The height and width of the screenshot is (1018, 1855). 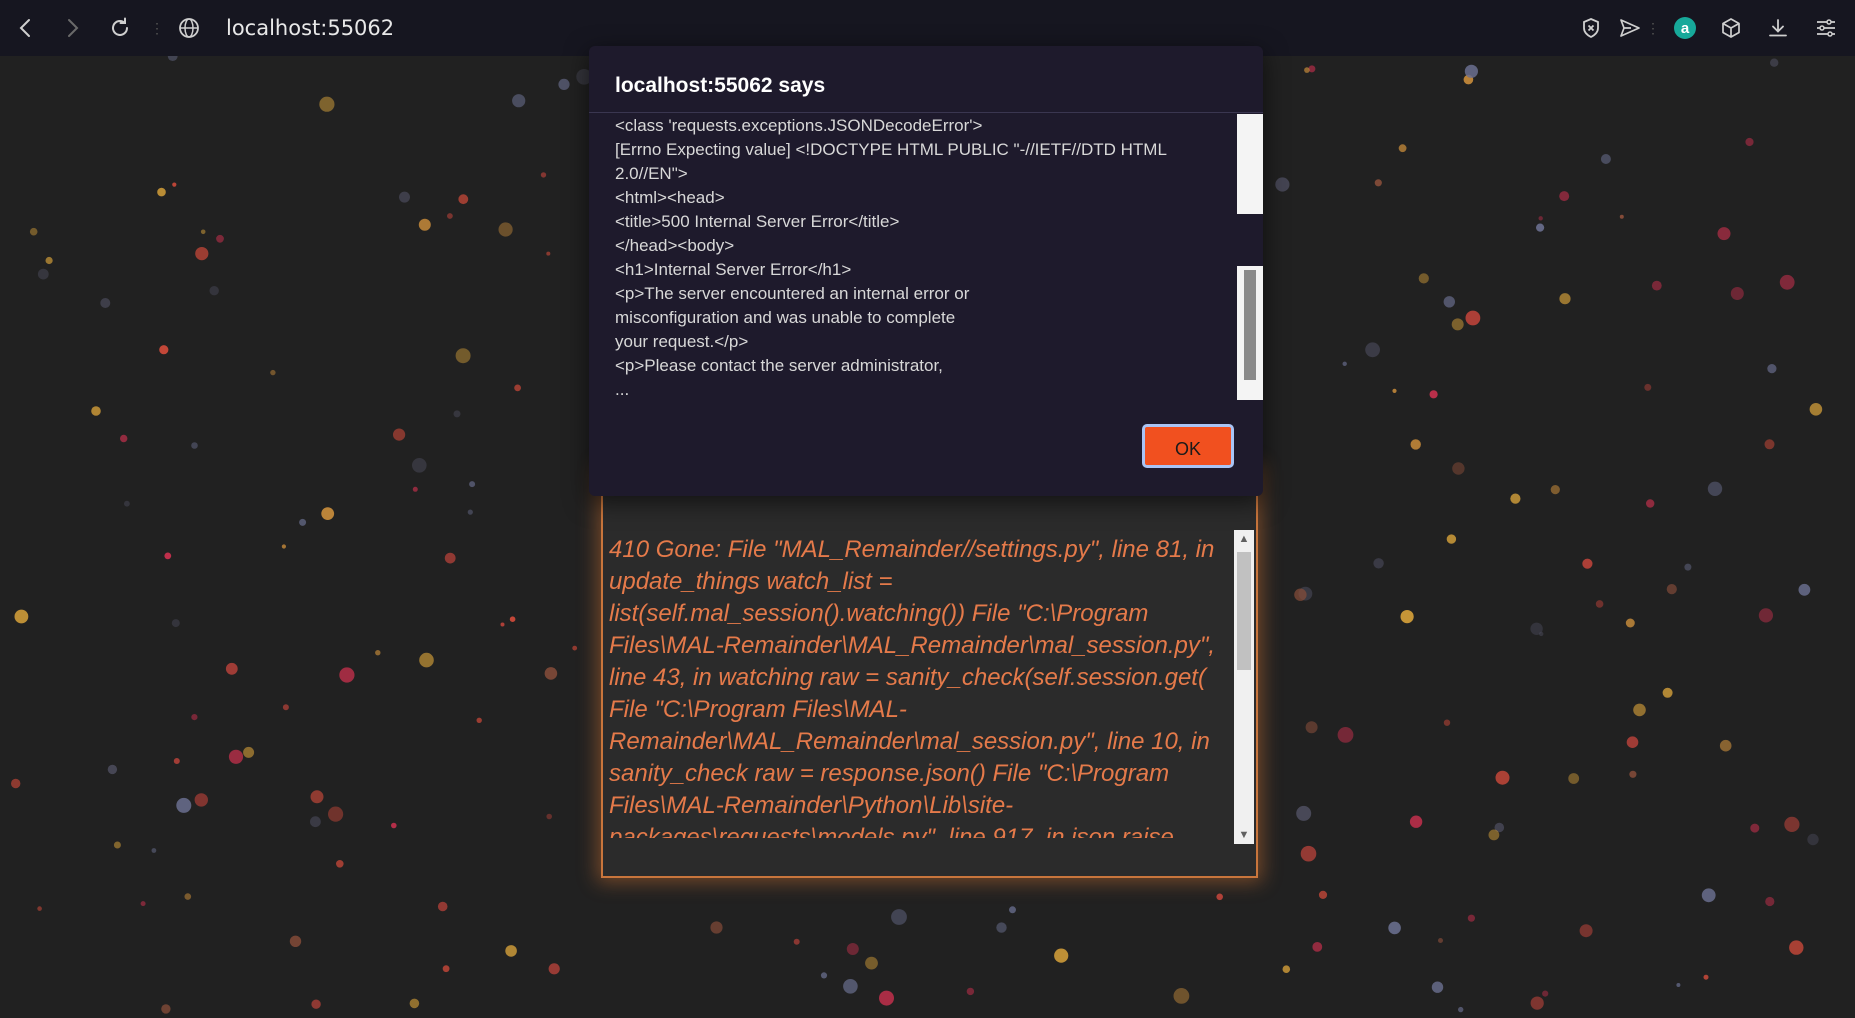 I want to click on reload-icon, so click(x=120, y=28).